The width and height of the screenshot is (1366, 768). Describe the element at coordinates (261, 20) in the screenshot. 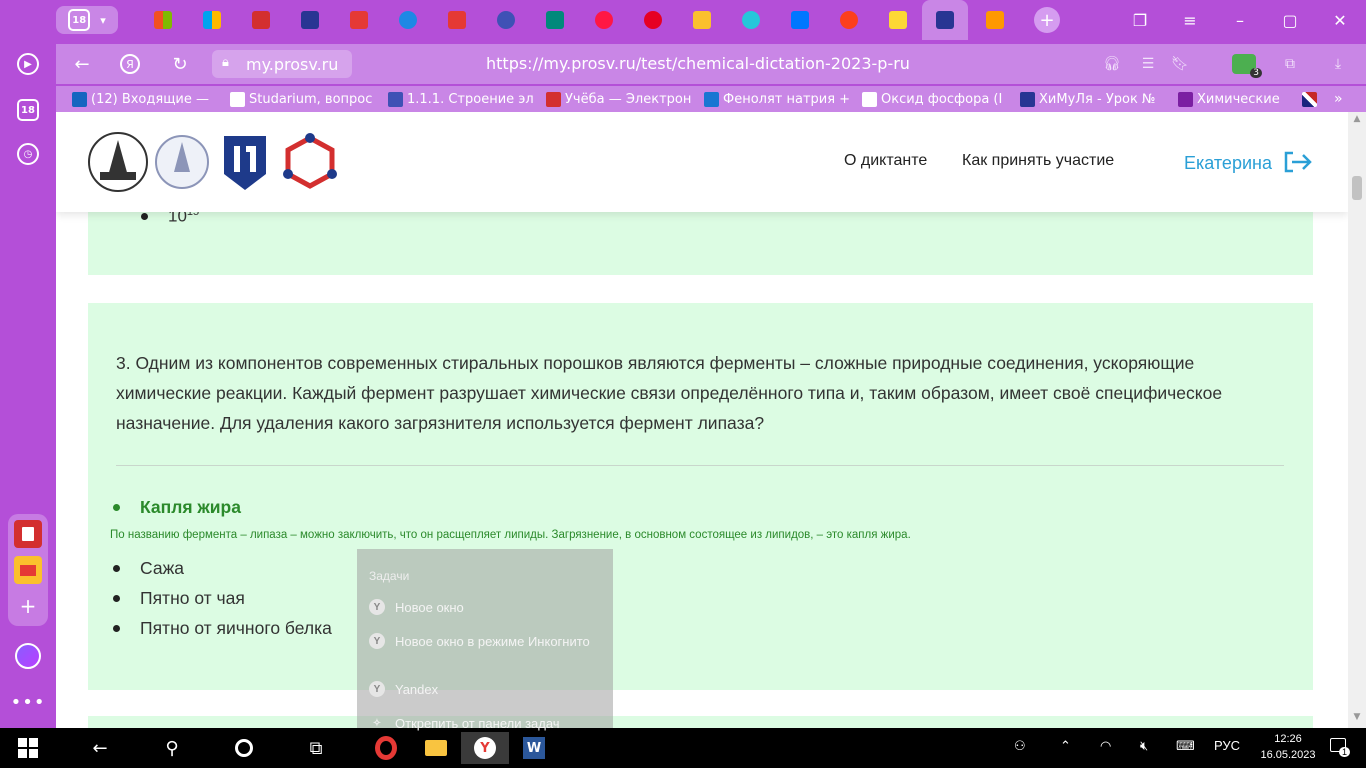

I see `tab-docs` at that location.